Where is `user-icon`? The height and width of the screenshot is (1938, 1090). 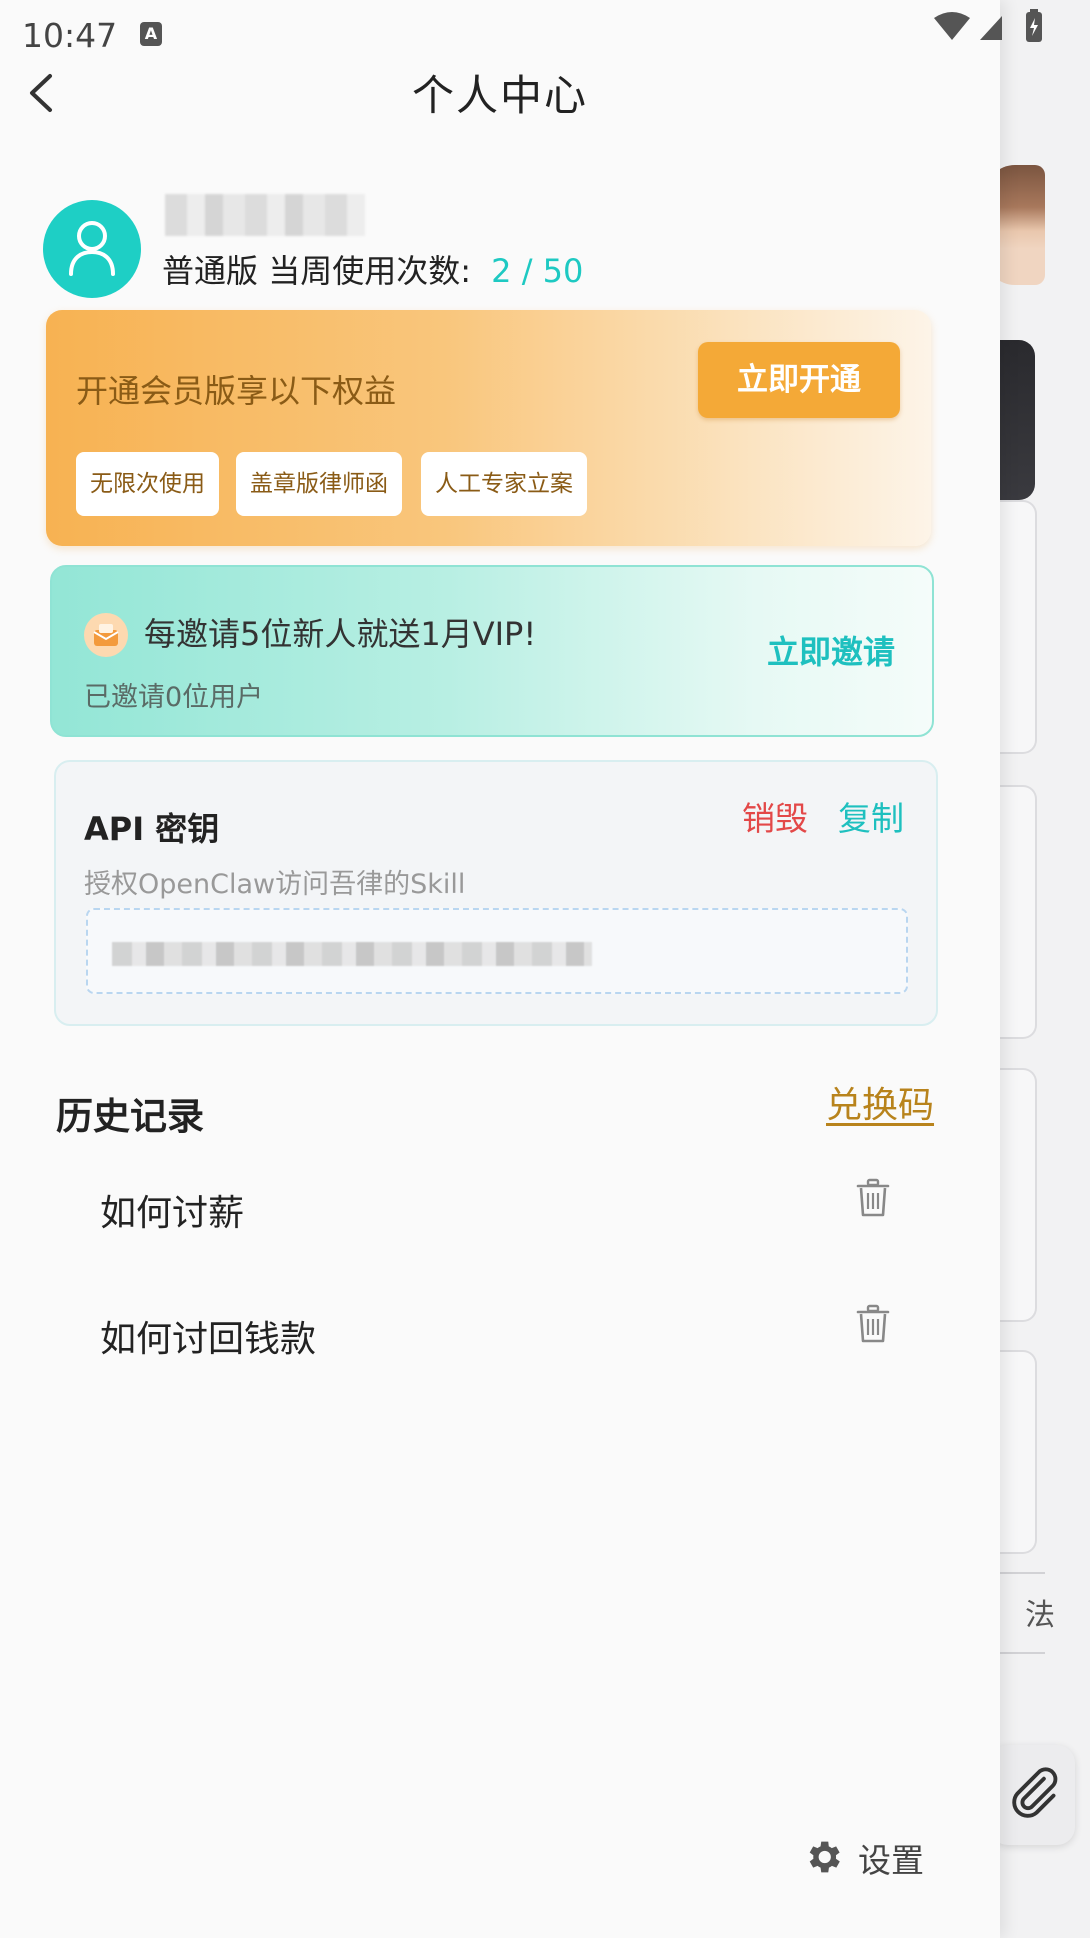
user-icon is located at coordinates (92, 248).